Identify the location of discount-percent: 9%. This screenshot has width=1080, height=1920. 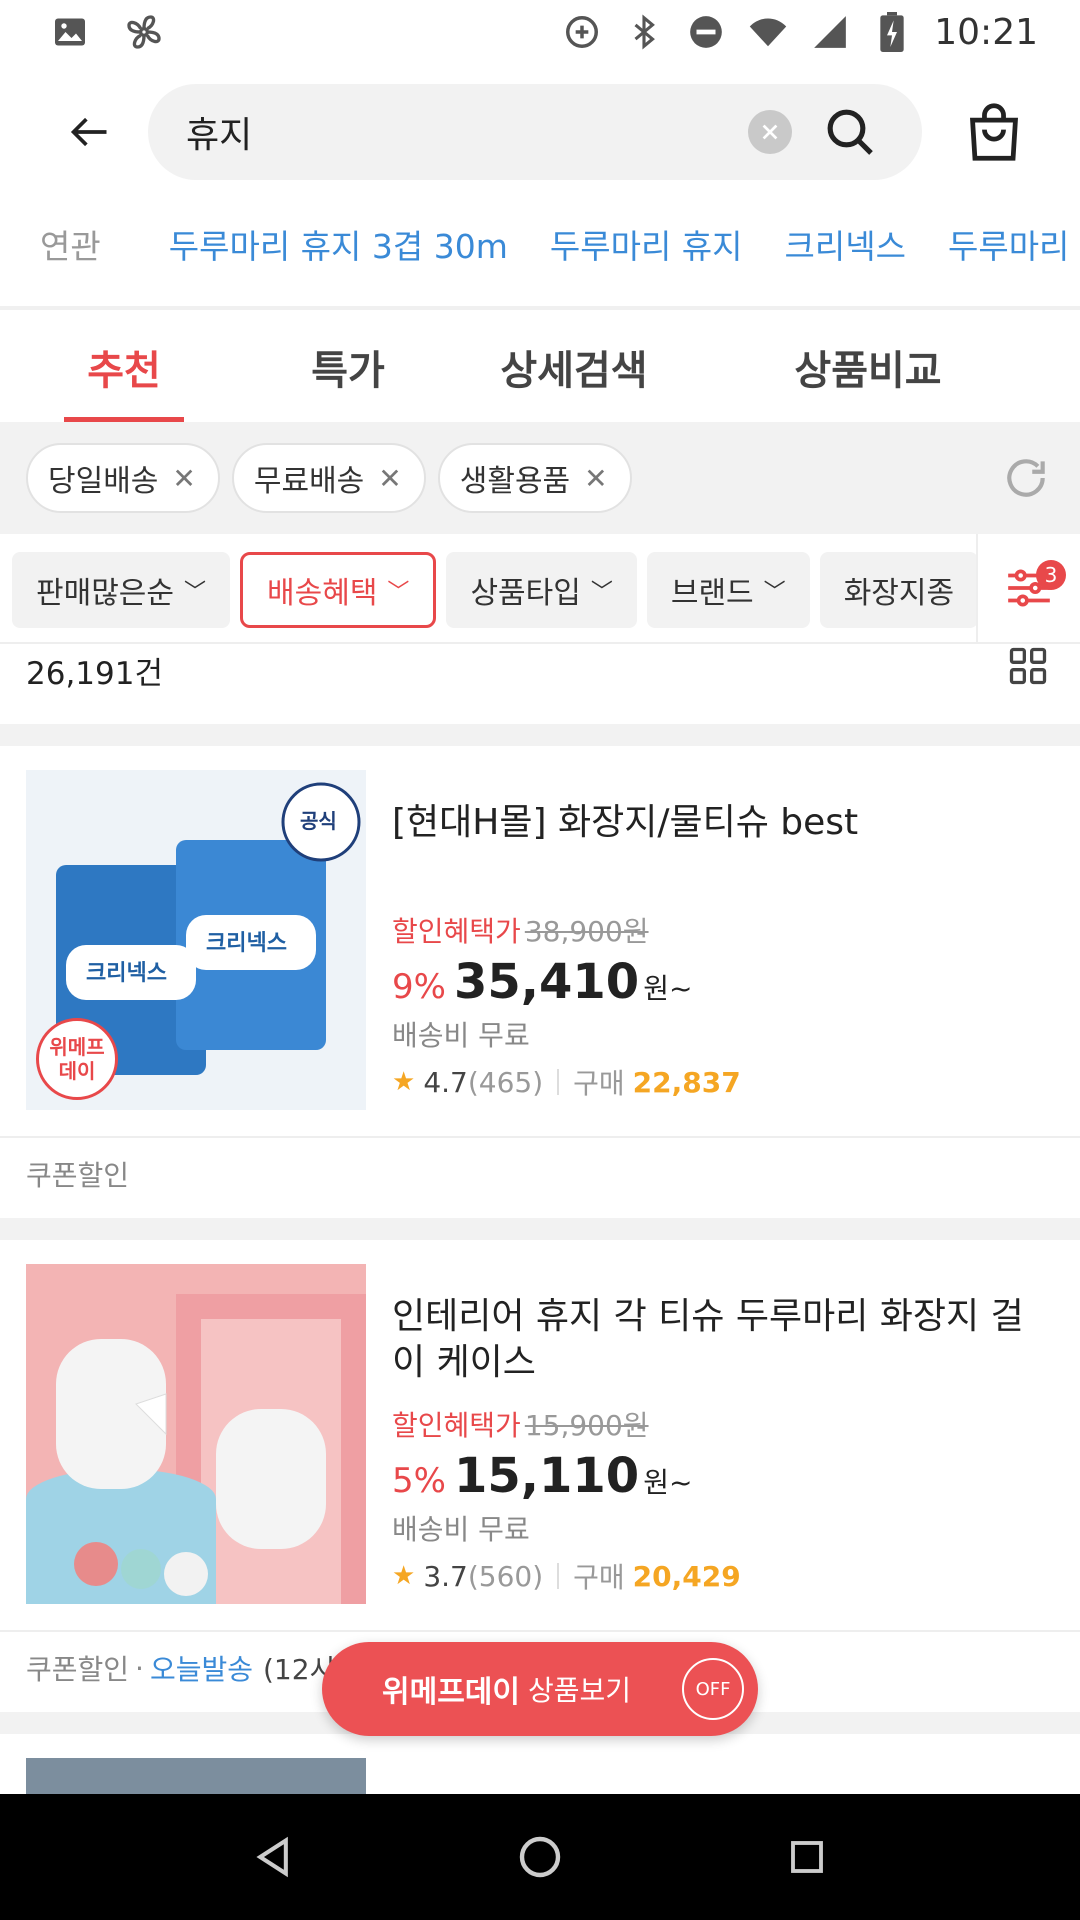
(419, 987).